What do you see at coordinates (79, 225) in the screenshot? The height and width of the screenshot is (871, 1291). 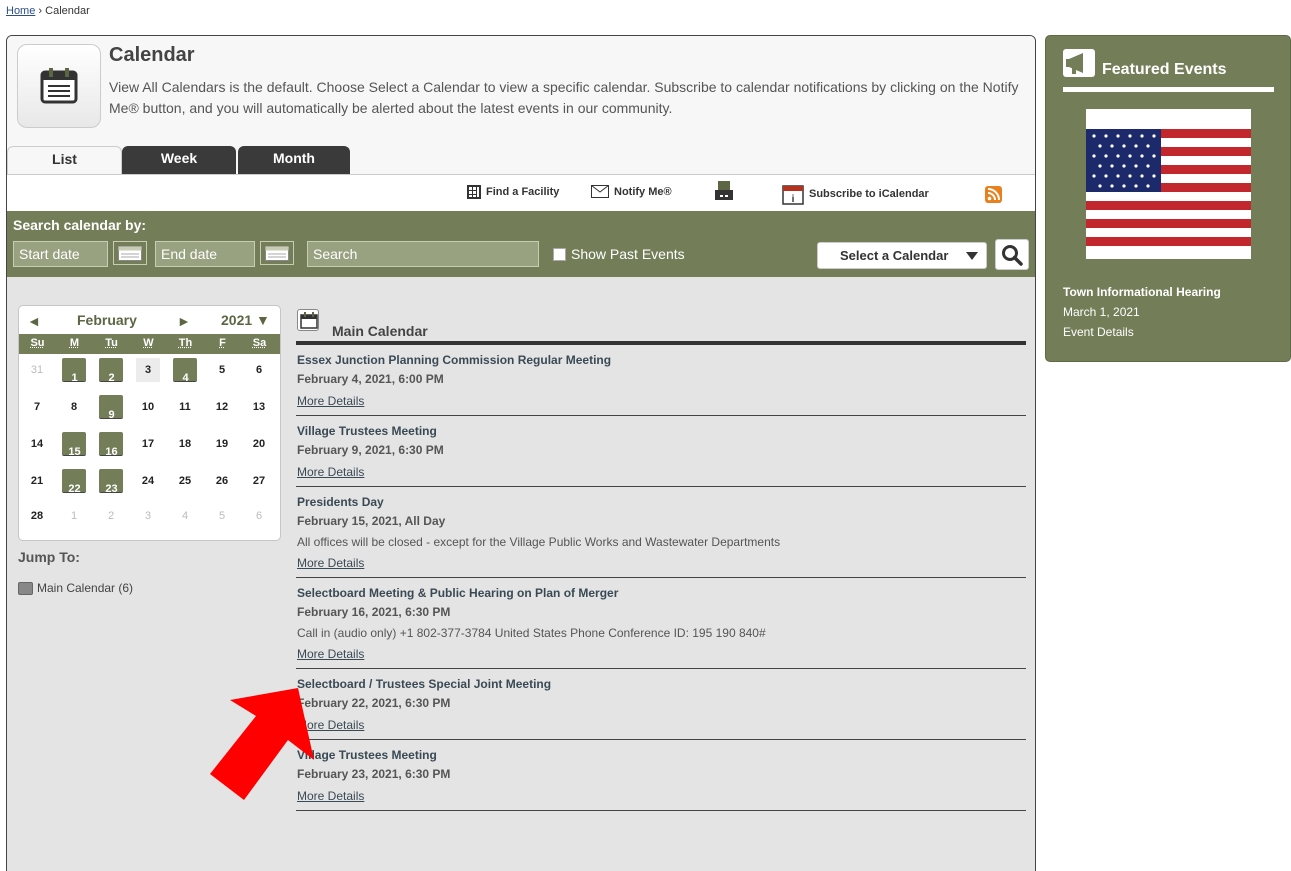 I see `search-label: Search calendar by:` at bounding box center [79, 225].